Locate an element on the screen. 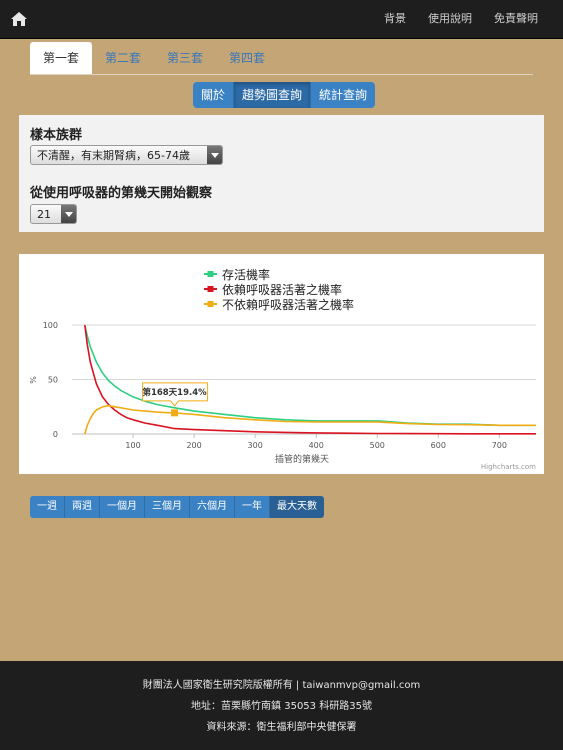  x-tick-label: 100 is located at coordinates (132, 445).